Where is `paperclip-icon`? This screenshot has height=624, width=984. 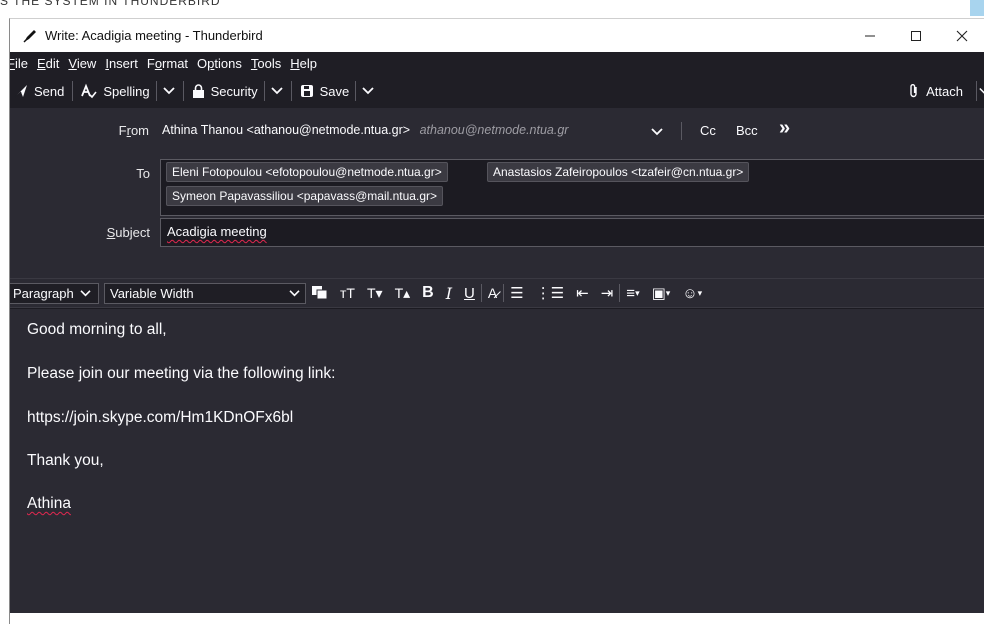
paperclip-icon is located at coordinates (913, 91).